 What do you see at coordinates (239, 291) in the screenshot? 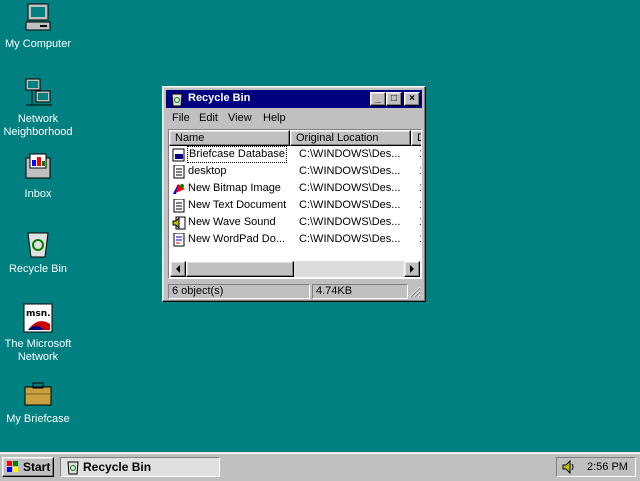
I see `status-object-count: 6 object(s)` at bounding box center [239, 291].